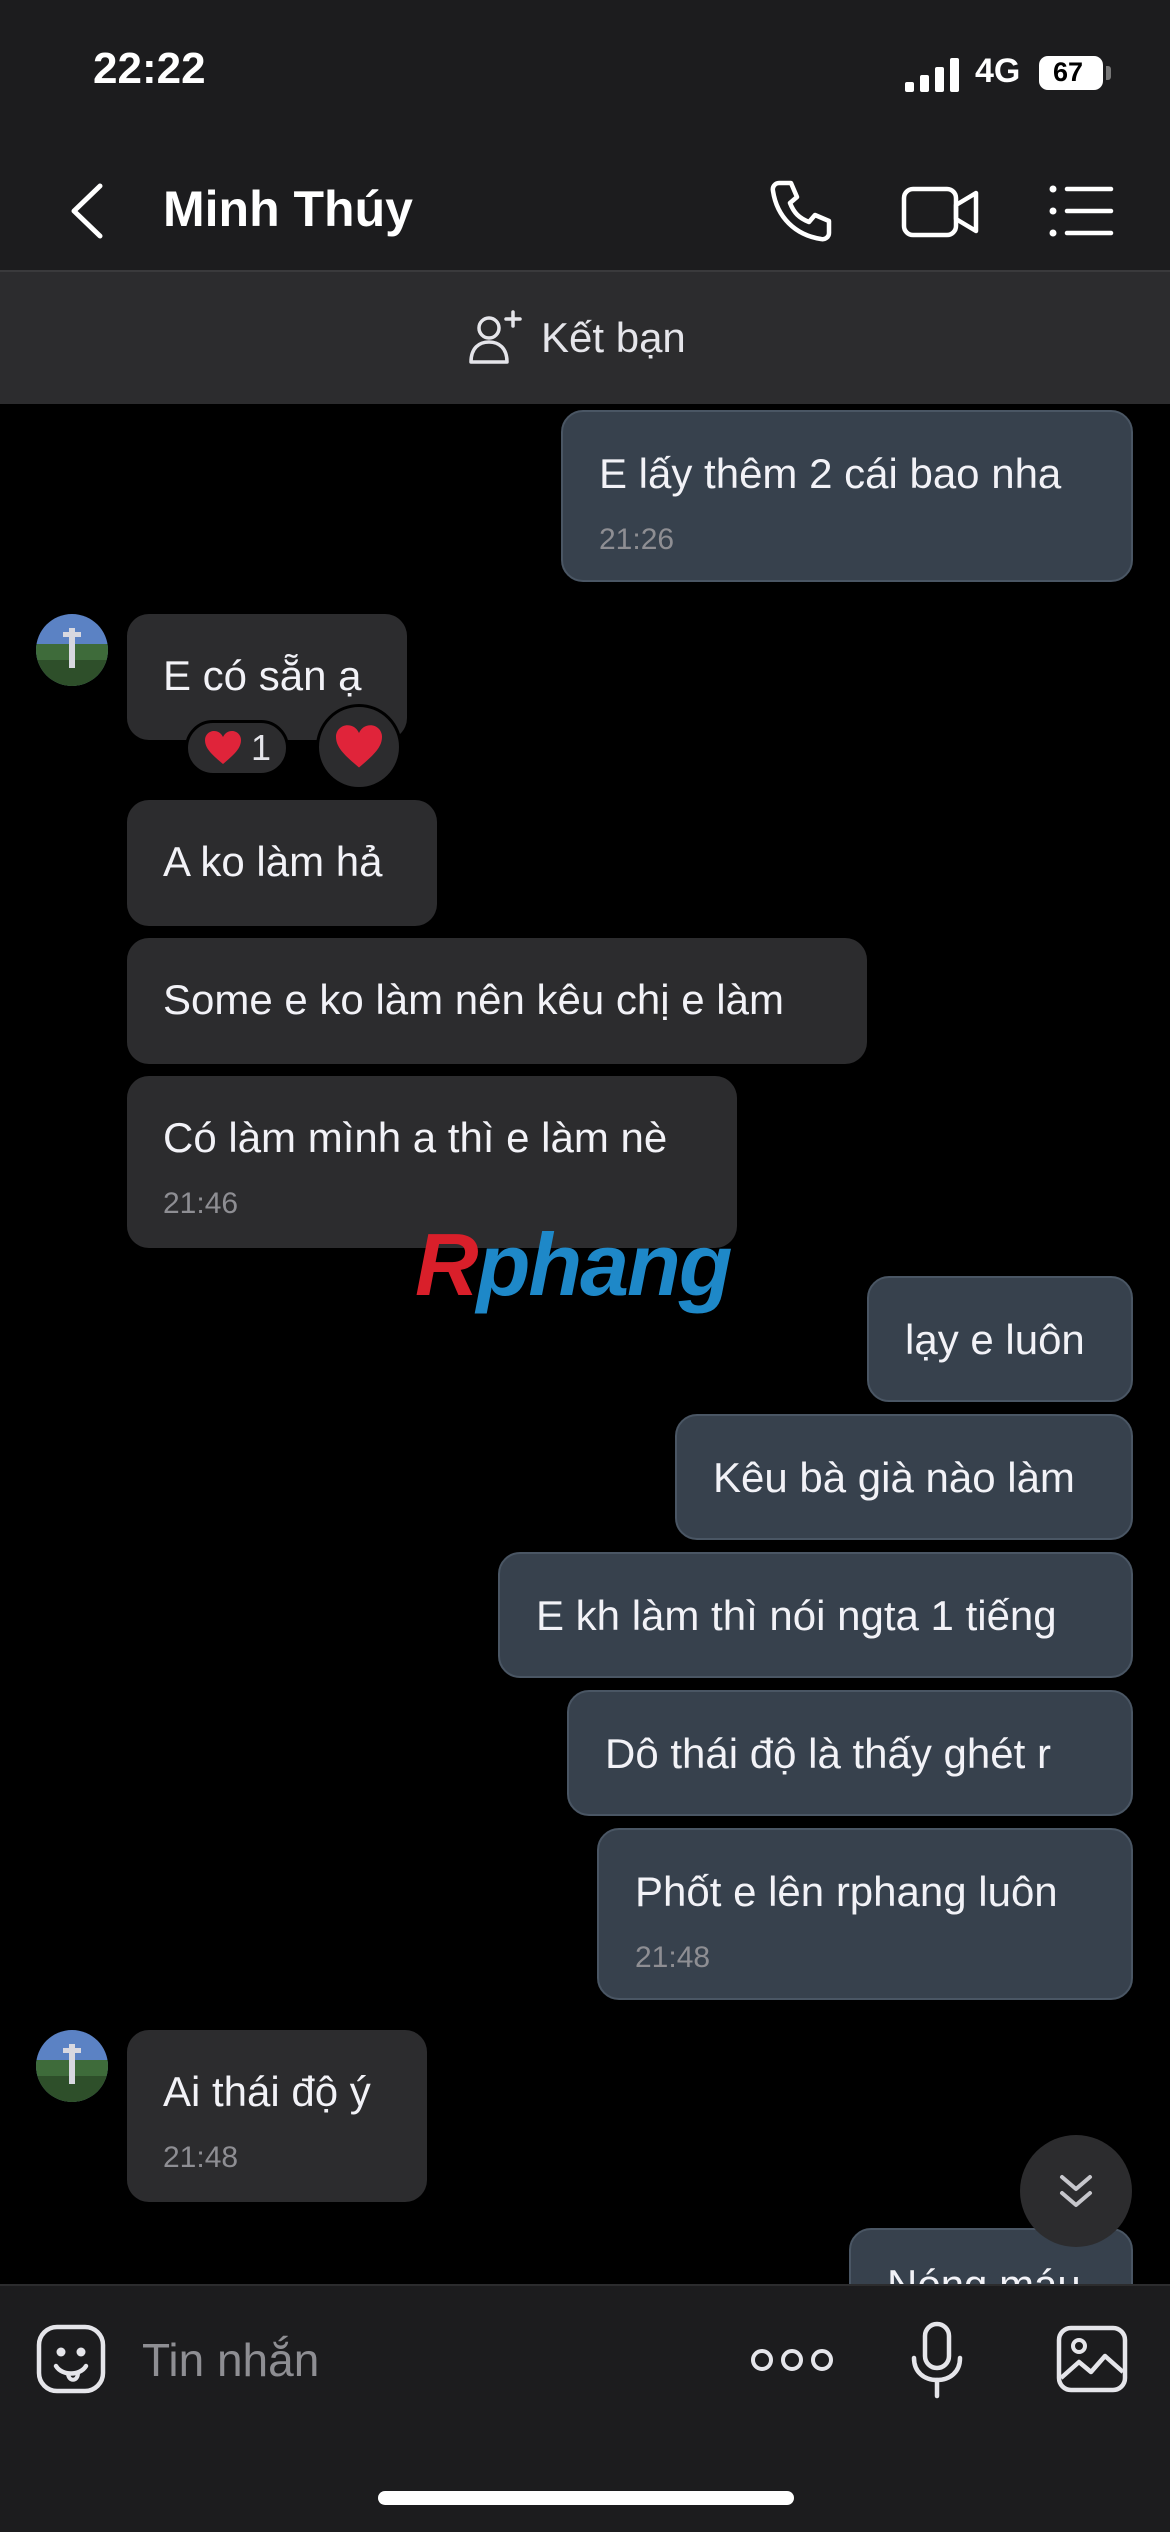 The image size is (1170, 2532). I want to click on status-time: 22:22, so click(149, 68).